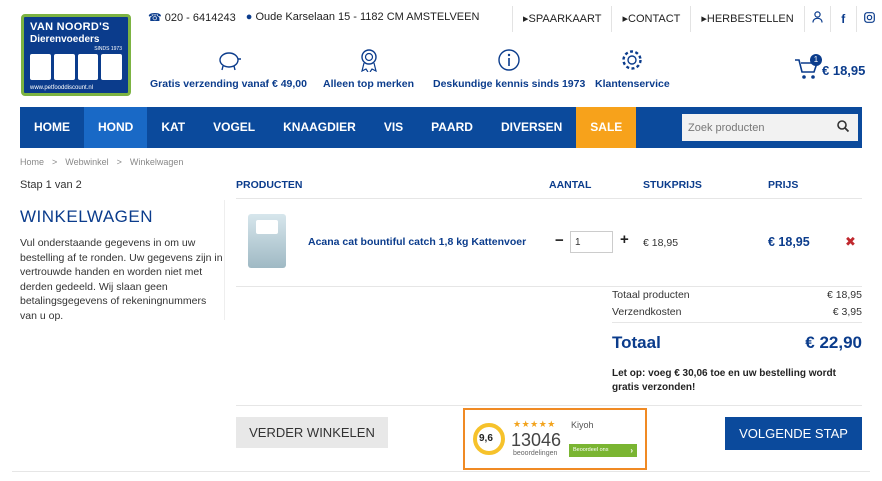 The height and width of the screenshot is (481, 882). I want to click on column-divider, so click(224, 260).